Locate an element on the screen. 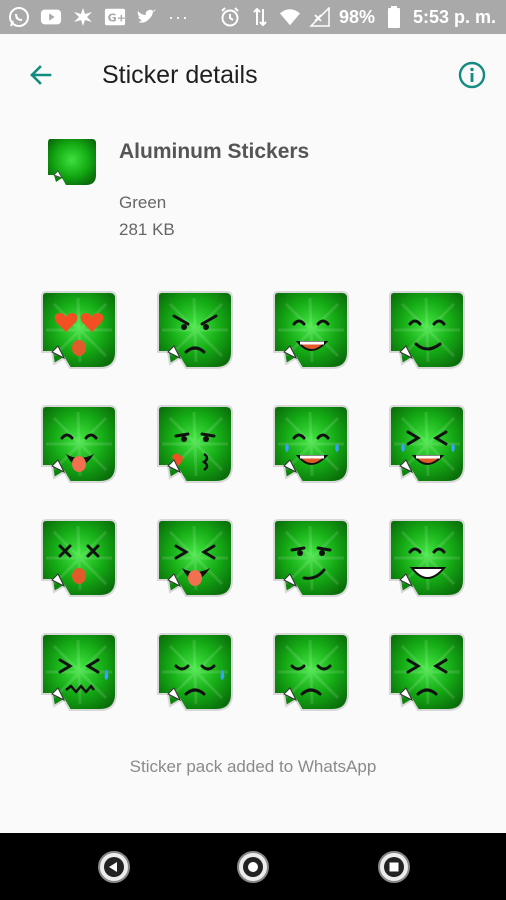 This screenshot has width=506, height=900. sticker-confounded-sweat-icon is located at coordinates (79, 672).